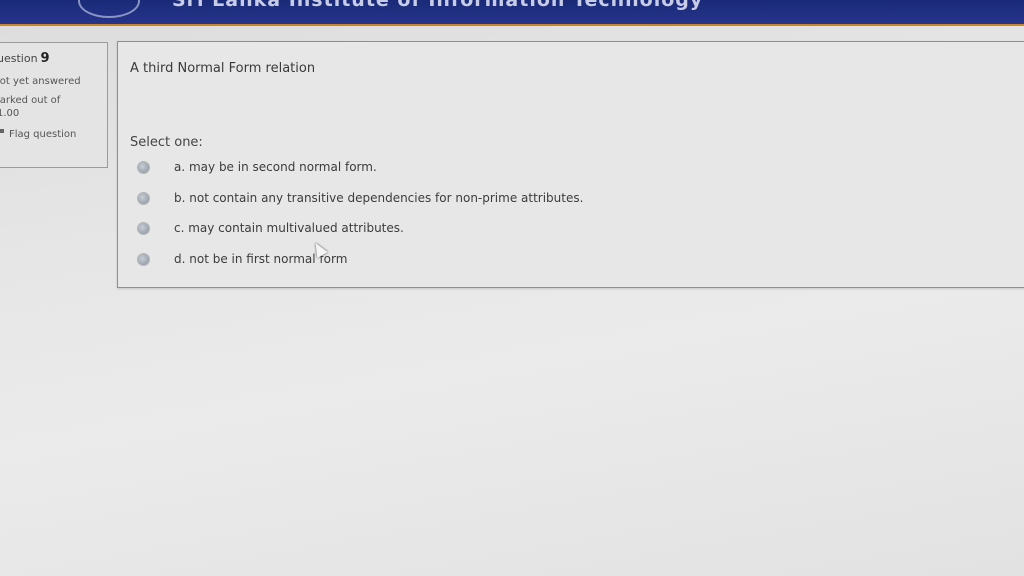  I want to click on answer-option-c: c. may contain multivalued attributes., so click(271, 228).